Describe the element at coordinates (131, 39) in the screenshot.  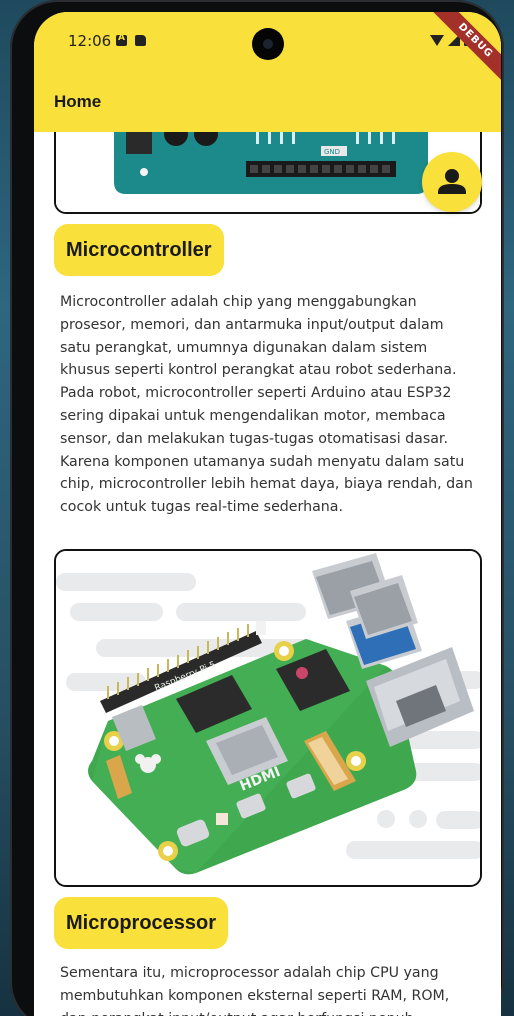
I see `notification-icons` at that location.